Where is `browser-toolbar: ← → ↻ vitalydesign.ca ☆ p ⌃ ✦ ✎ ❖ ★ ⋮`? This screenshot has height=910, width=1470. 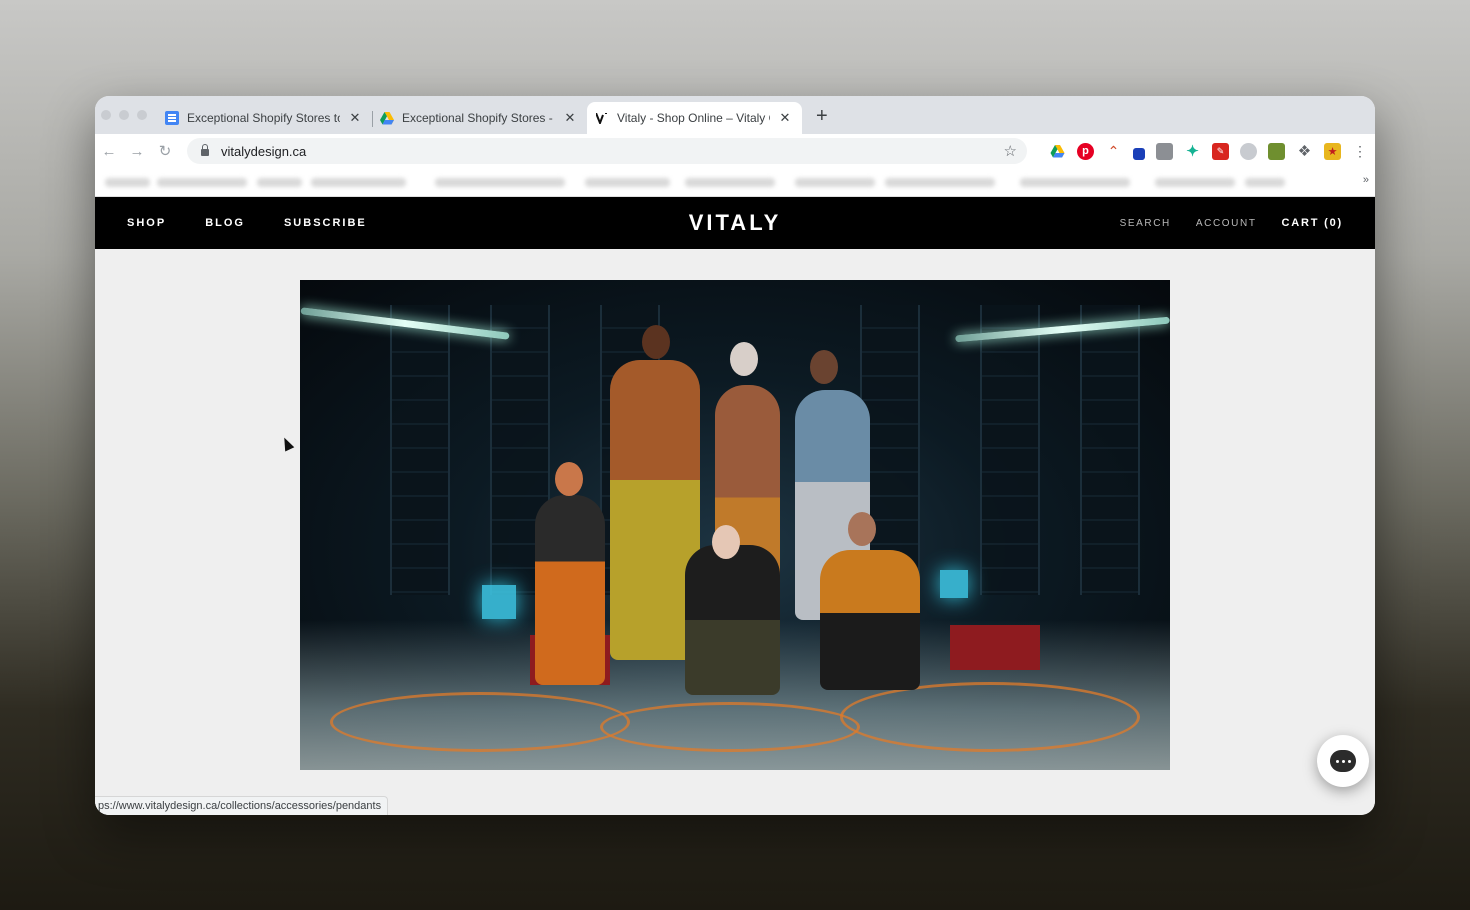 browser-toolbar: ← → ↻ vitalydesign.ca ☆ p ⌃ ✦ ✎ ❖ ★ ⋮ is located at coordinates (735, 151).